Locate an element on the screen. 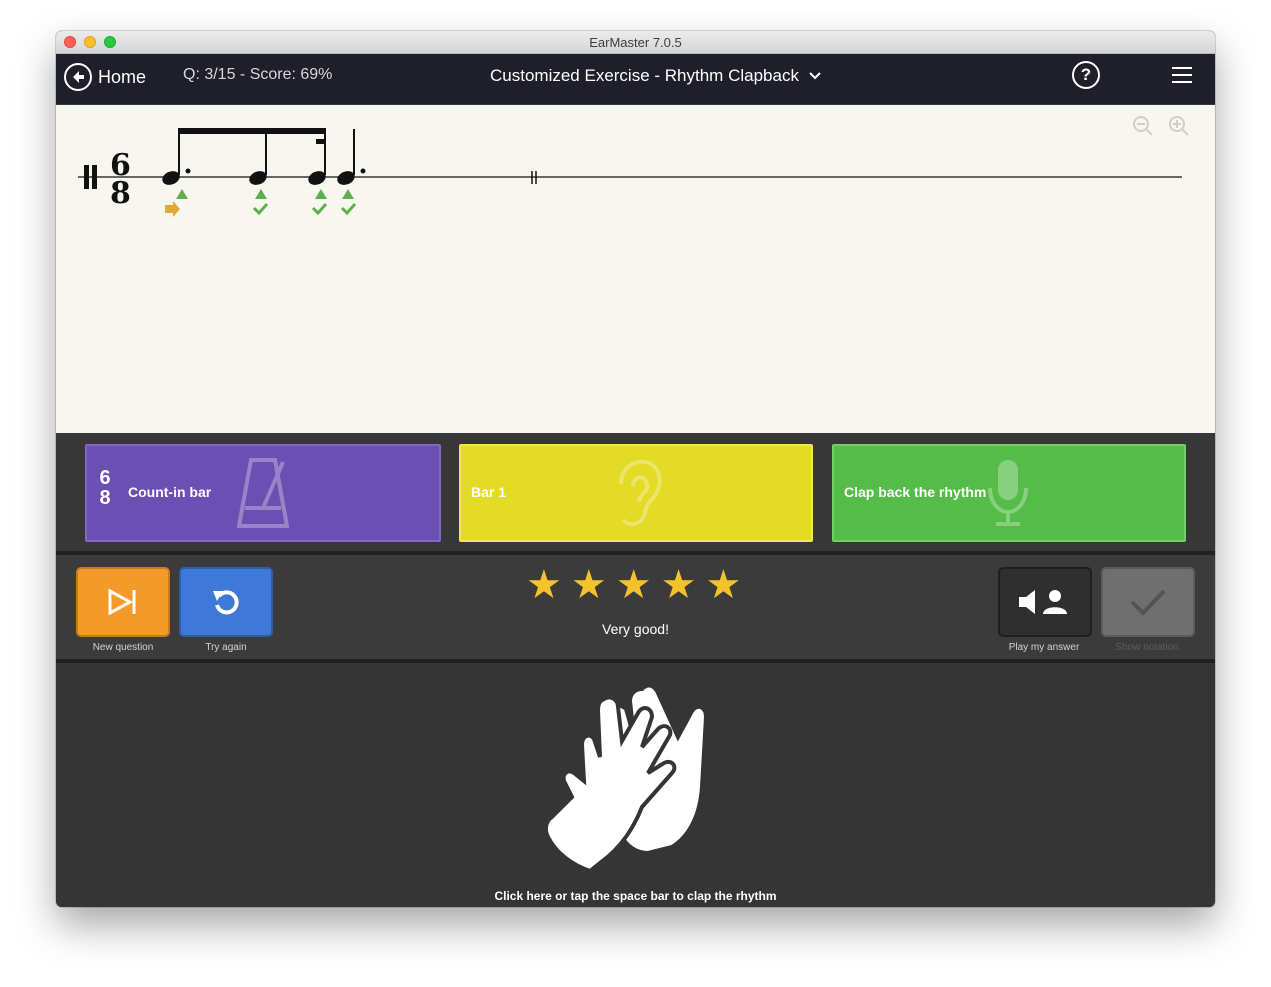 This screenshot has height=987, width=1271. speaker-person-icon is located at coordinates (1043, 602).